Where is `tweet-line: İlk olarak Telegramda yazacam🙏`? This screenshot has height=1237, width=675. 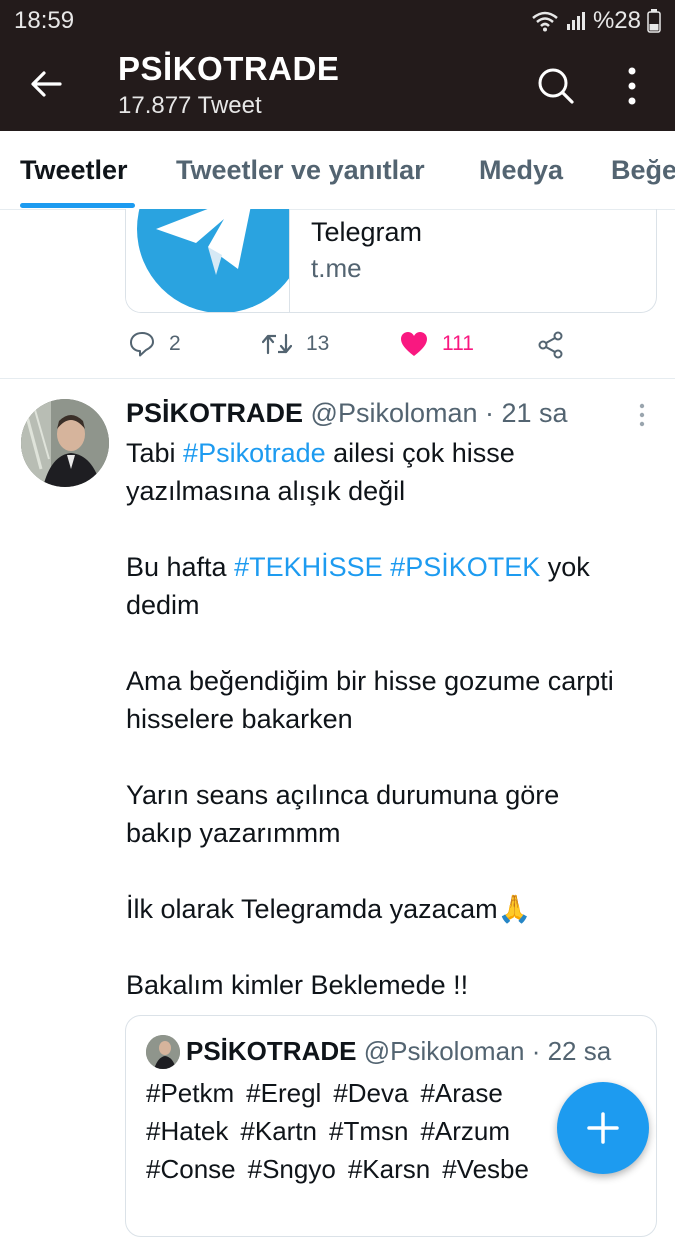 tweet-line: İlk olarak Telegramda yazacam🙏 is located at coordinates (329, 909).